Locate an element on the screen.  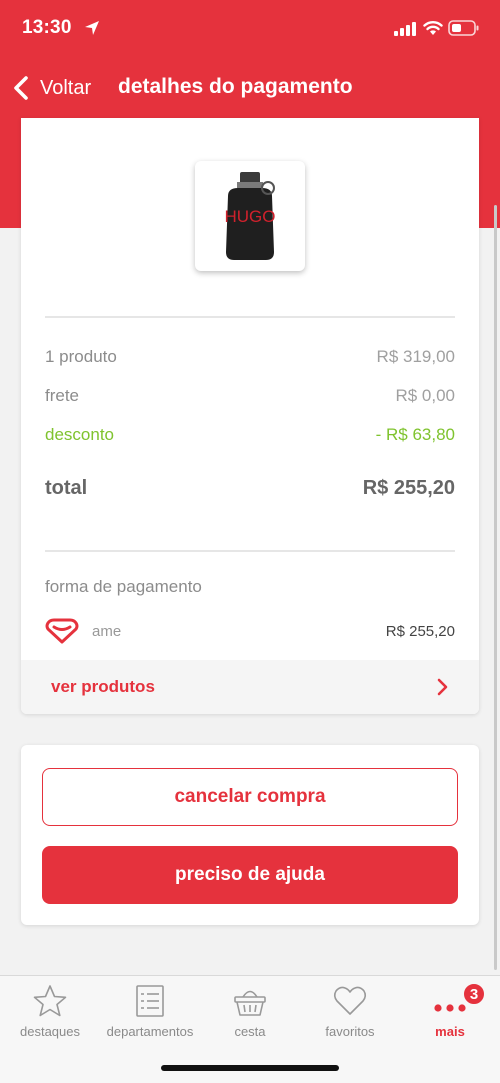
payment-method-row: ame R$ 255,20 is located at coordinates (250, 631).